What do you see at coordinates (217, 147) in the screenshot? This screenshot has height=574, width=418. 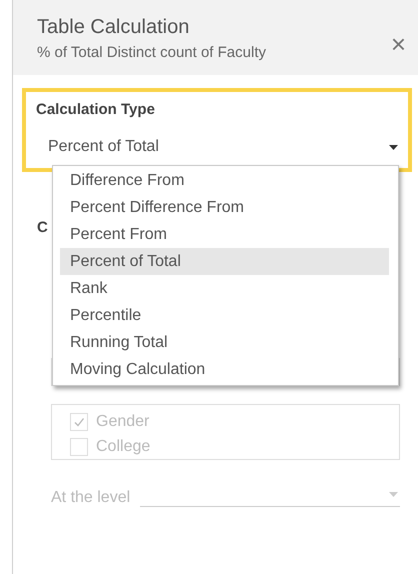 I see `calculation-type-dropdown: Percent of Total` at bounding box center [217, 147].